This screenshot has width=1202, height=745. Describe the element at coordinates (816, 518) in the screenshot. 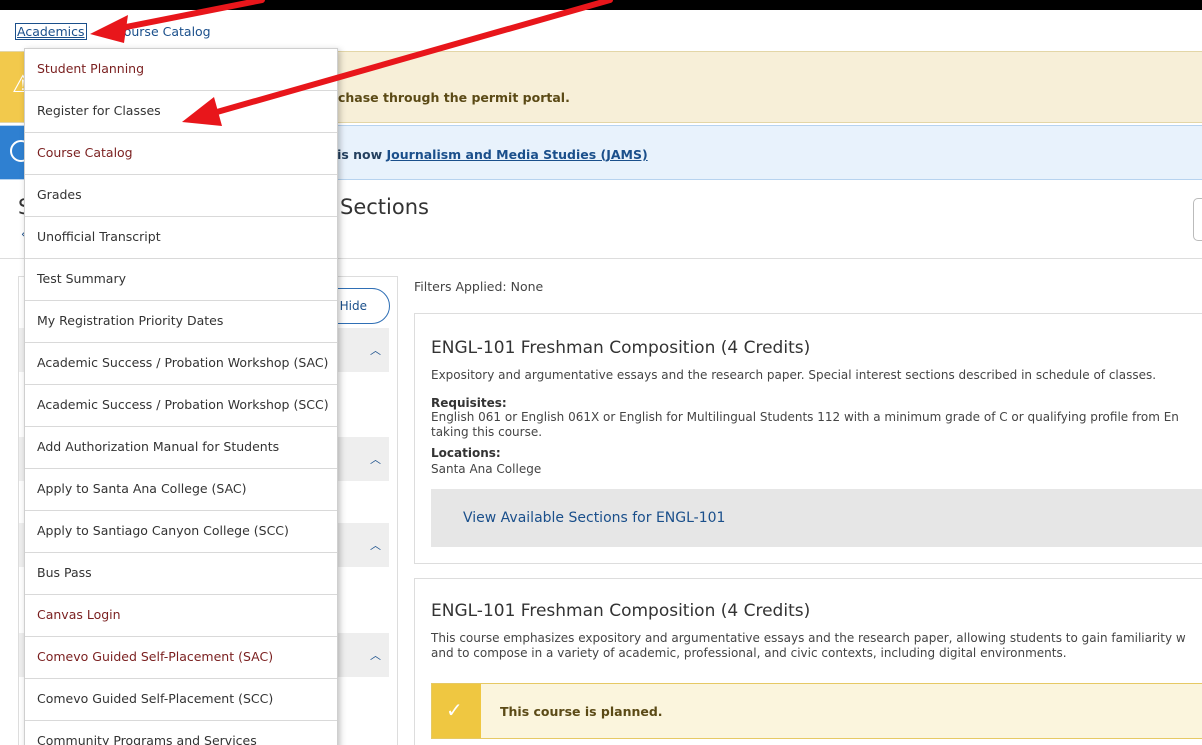

I see `view-sections-button: View Available Sections for ENGL-101` at that location.